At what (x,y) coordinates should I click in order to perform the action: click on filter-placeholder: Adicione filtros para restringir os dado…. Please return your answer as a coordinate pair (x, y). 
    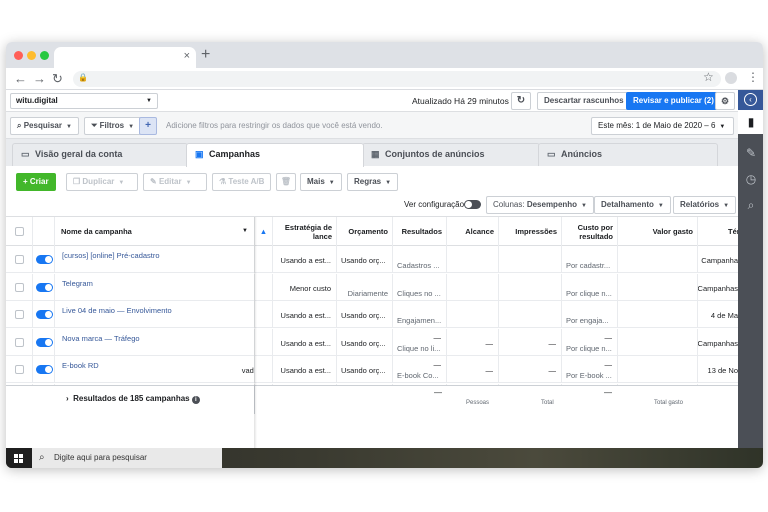
    Looking at the image, I should click on (274, 125).